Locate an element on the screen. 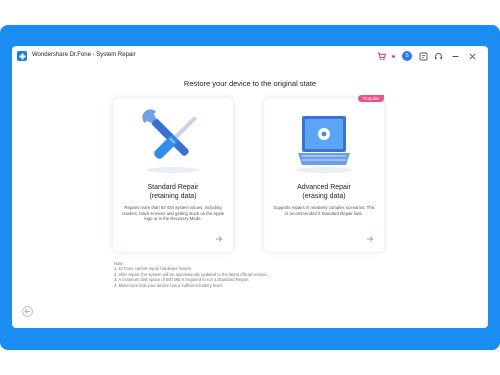 The image size is (500, 375). avatar: S is located at coordinates (407, 56).